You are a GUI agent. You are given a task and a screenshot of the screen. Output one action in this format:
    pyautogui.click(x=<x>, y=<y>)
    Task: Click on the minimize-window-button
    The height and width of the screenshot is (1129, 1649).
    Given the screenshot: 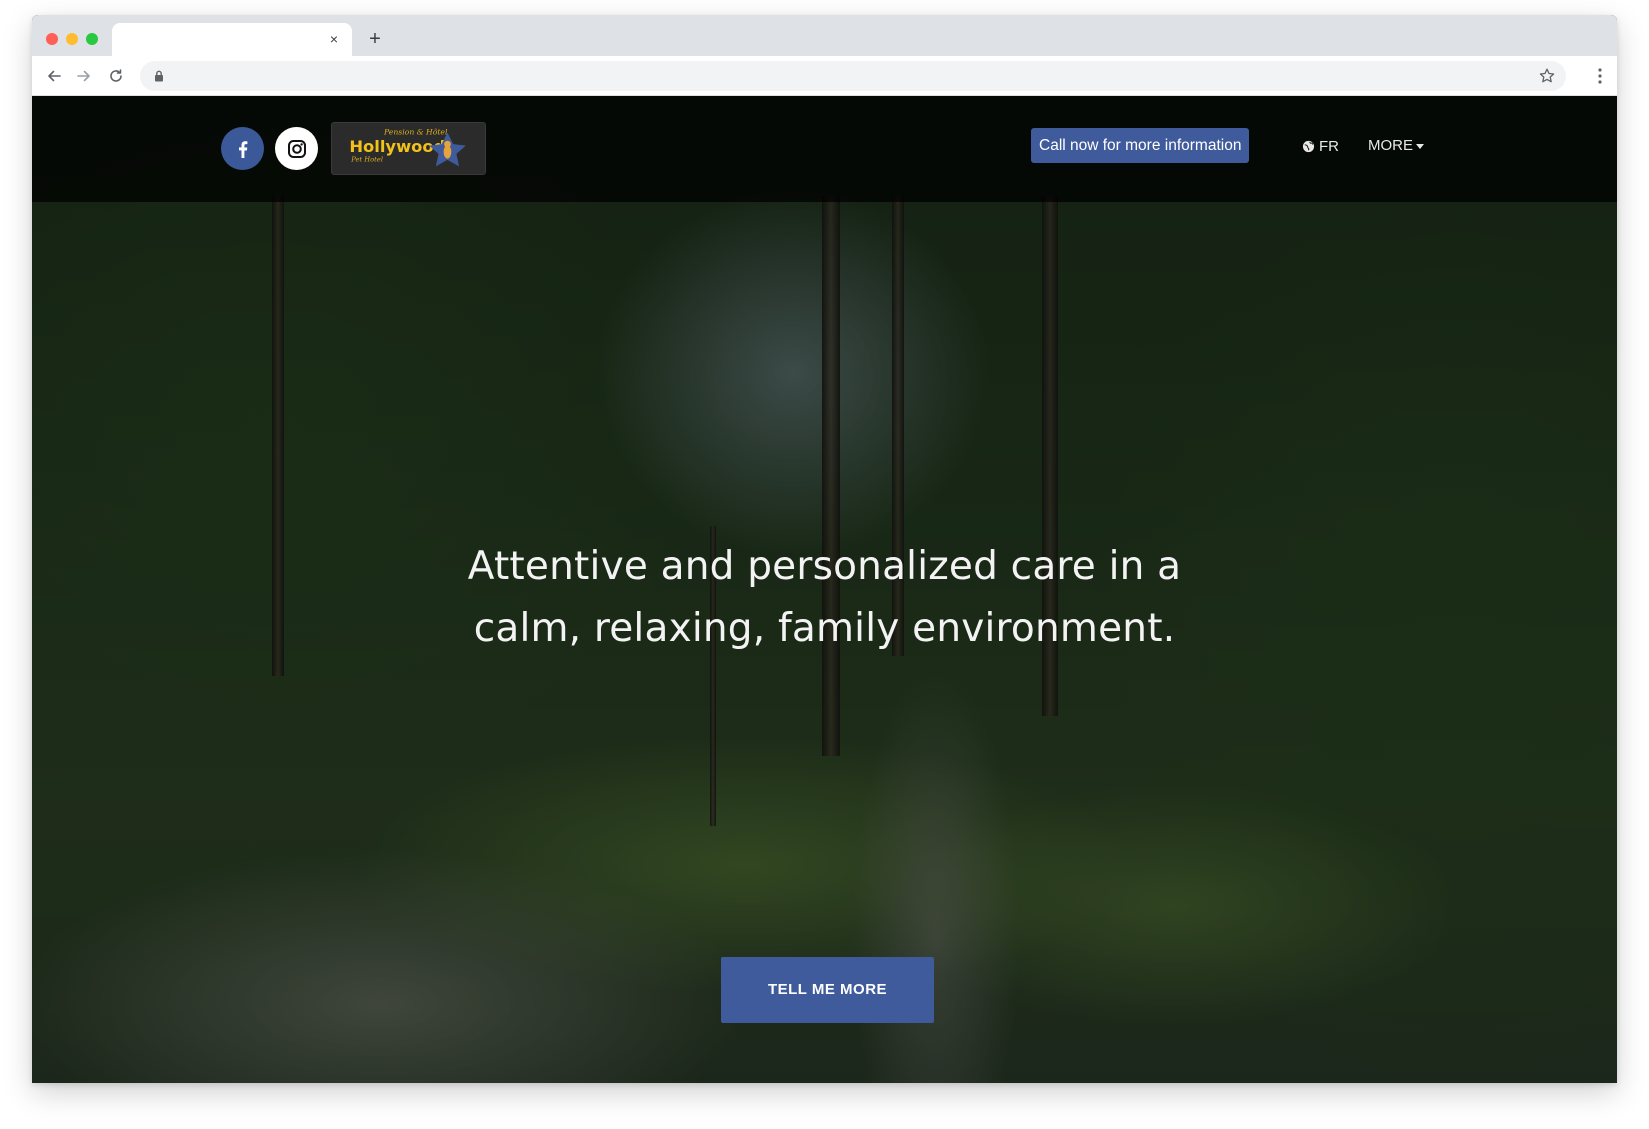 What is the action you would take?
    pyautogui.click(x=72, y=39)
    